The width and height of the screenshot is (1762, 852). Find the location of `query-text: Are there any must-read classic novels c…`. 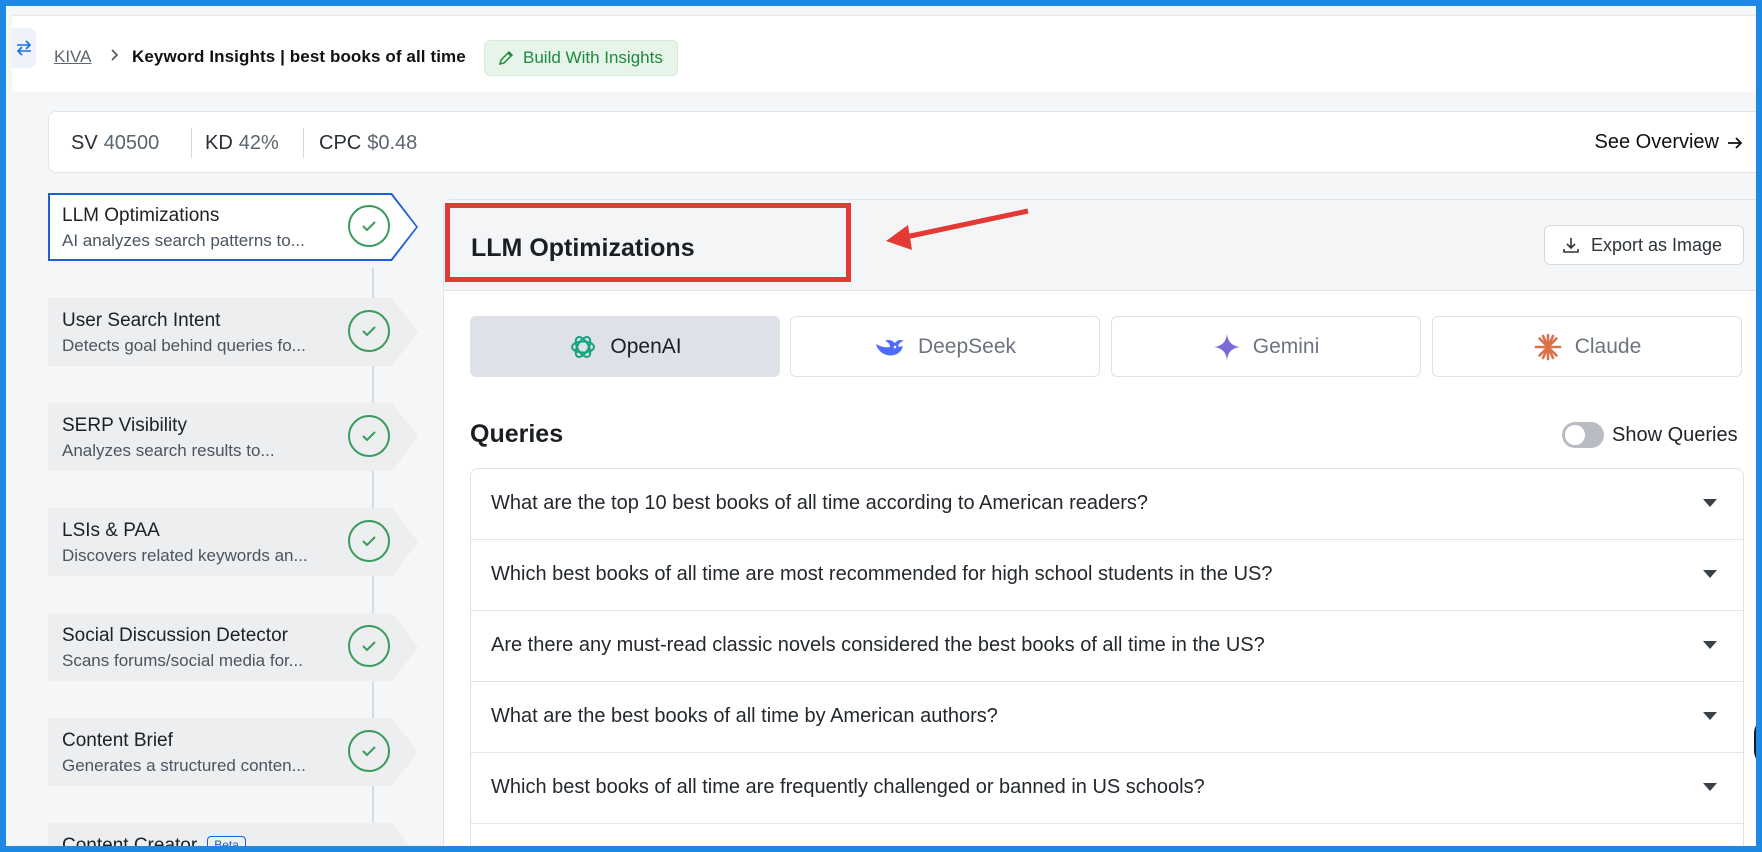

query-text: Are there any must-read classic novels c… is located at coordinates (878, 645).